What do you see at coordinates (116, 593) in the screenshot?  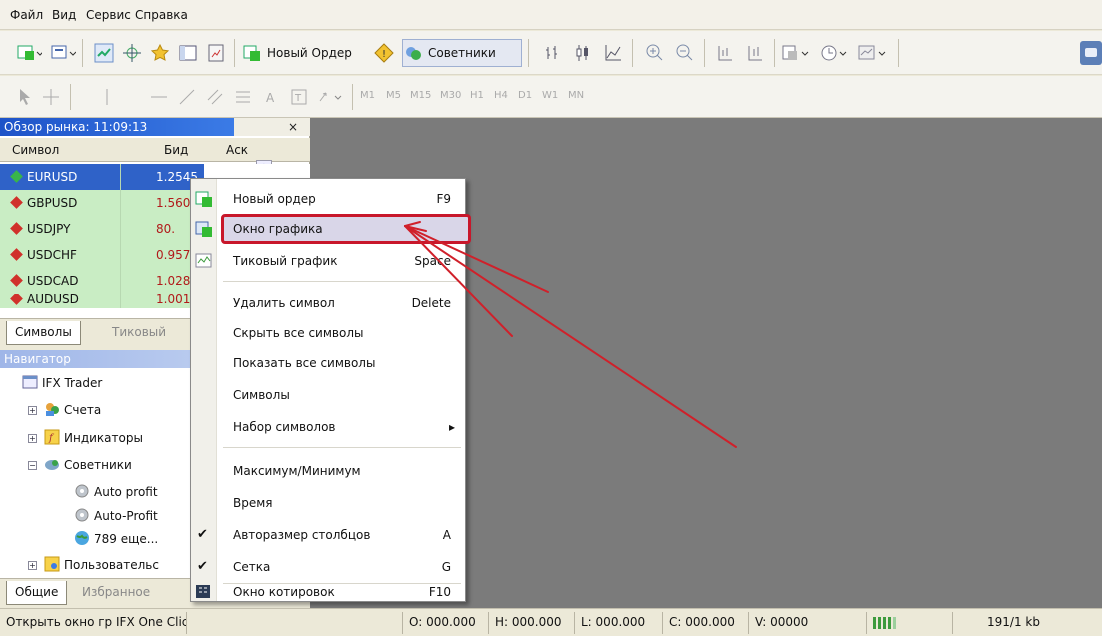 I see `tab-favorites: Избранное` at bounding box center [116, 593].